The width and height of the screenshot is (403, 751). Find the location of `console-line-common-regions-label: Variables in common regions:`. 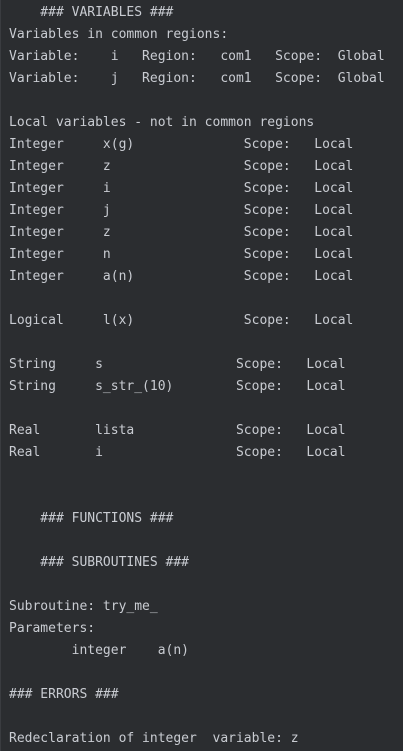

console-line-common-regions-label: Variables in common regions: is located at coordinates (119, 34).